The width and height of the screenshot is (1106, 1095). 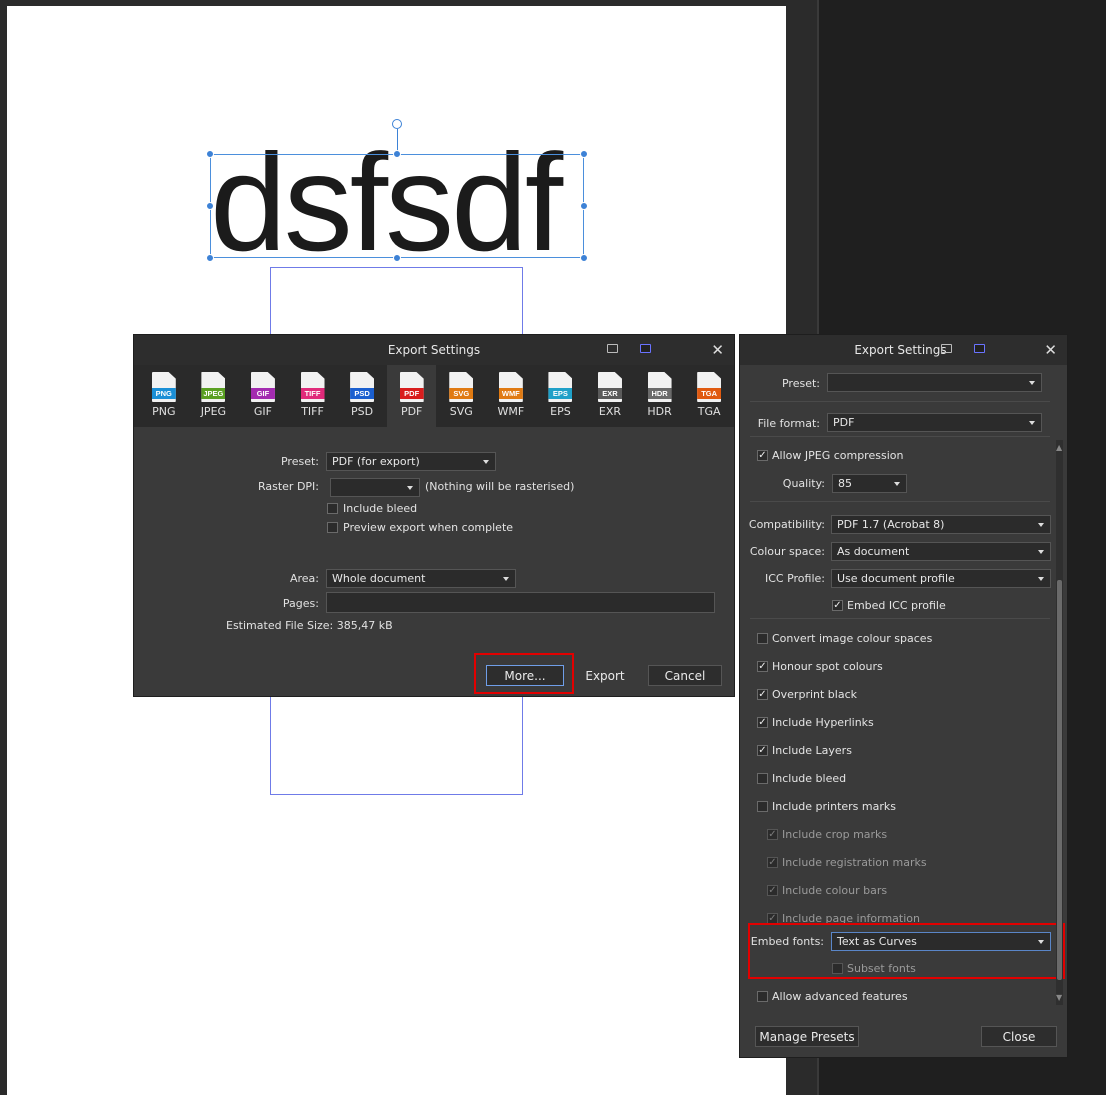 I want to click on pages-input, so click(x=520, y=602).